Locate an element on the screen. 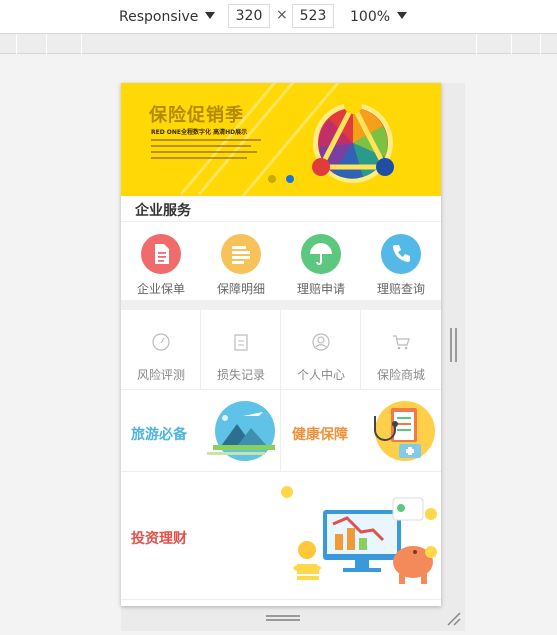 The height and width of the screenshot is (635, 557). color-wheel-icon is located at coordinates (353, 139).